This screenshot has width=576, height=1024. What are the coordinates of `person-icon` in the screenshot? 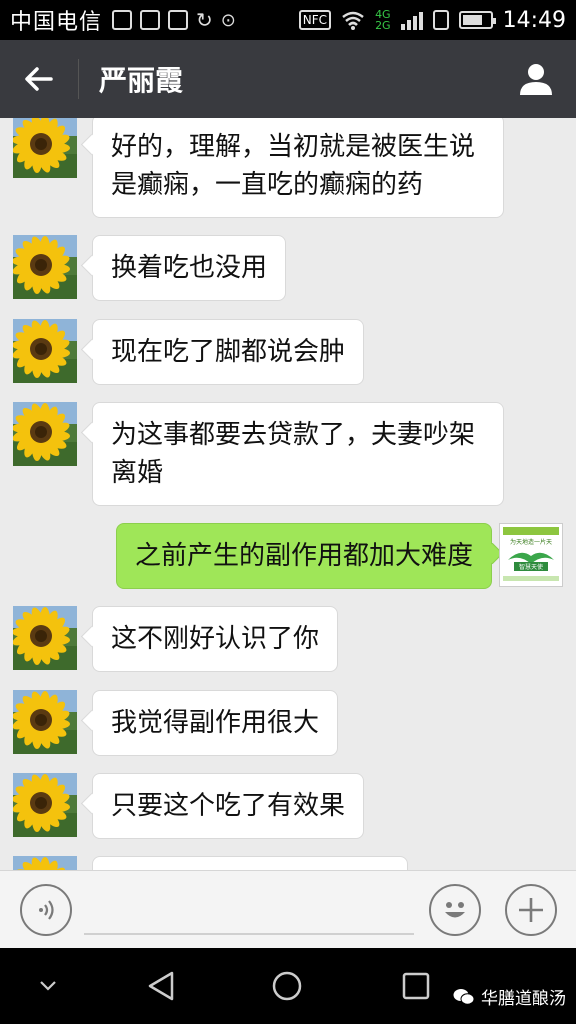 It's located at (536, 79).